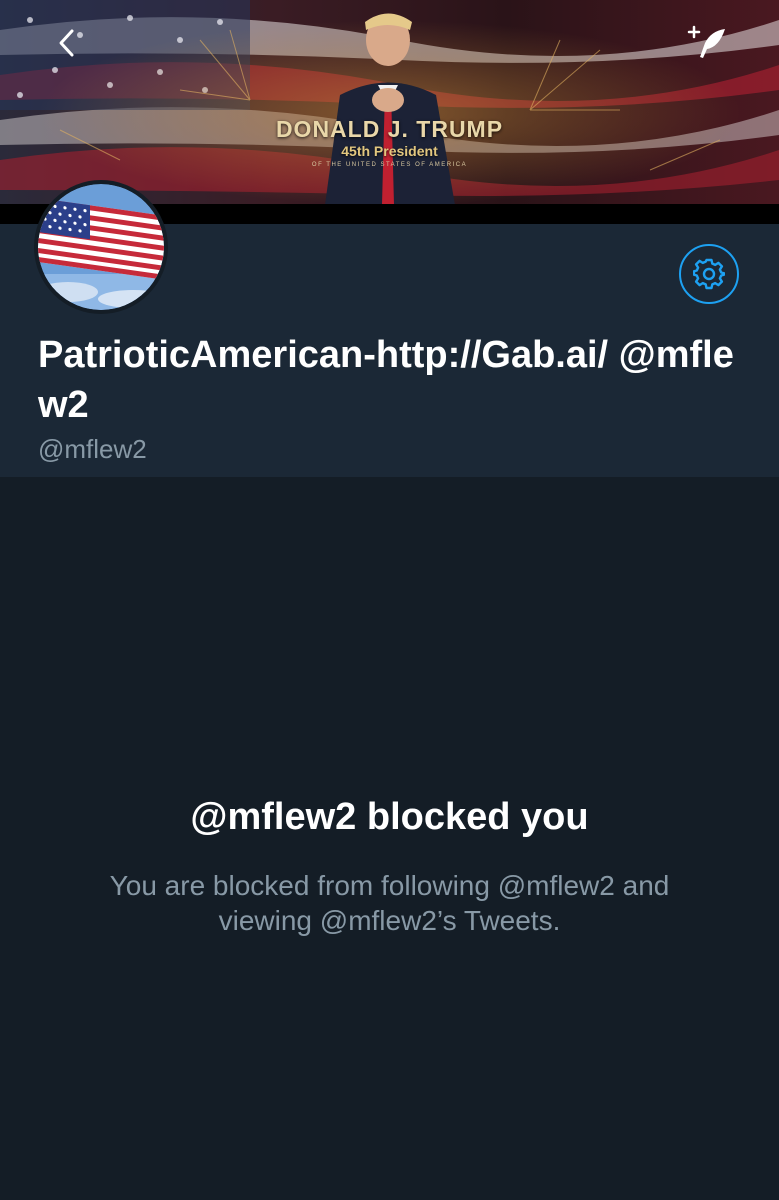 The width and height of the screenshot is (779, 1200). I want to click on chevron-left-icon, so click(66, 43).